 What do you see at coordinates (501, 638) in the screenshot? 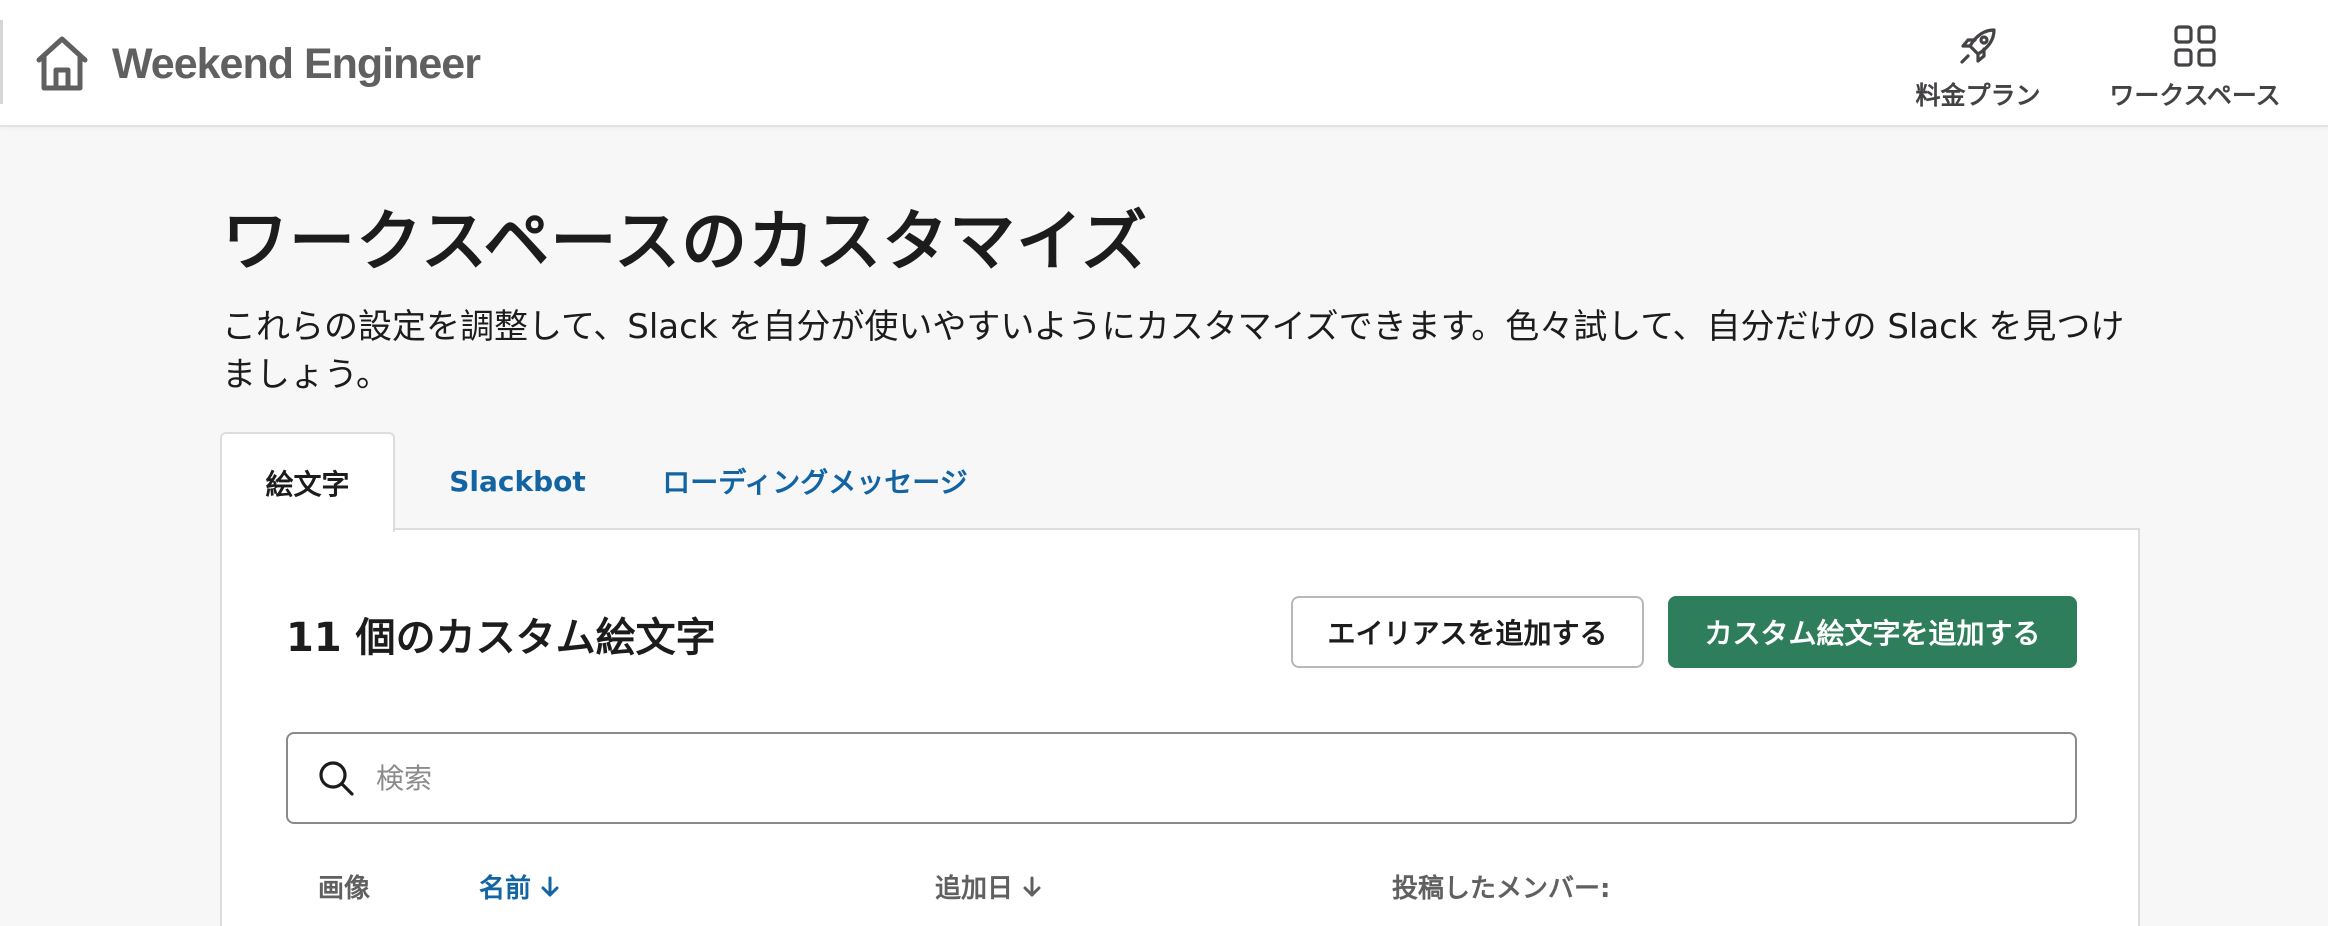
I see `emoji-count-title: 11 個のカスタム絵文字` at bounding box center [501, 638].